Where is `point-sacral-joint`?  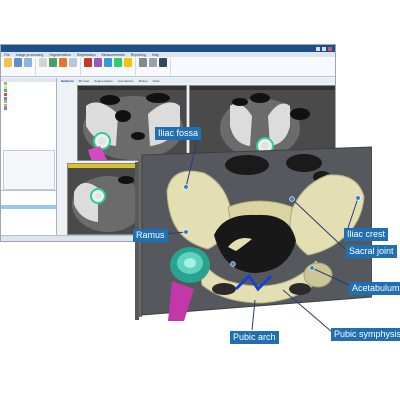
point-sacral-joint is located at coordinates (292, 199).